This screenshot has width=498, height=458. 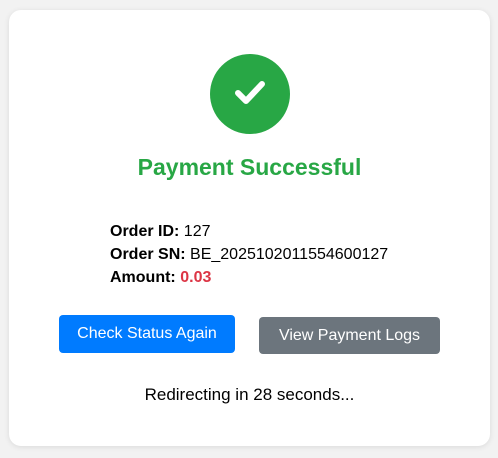 What do you see at coordinates (143, 277) in the screenshot?
I see `amount-label: Amount:` at bounding box center [143, 277].